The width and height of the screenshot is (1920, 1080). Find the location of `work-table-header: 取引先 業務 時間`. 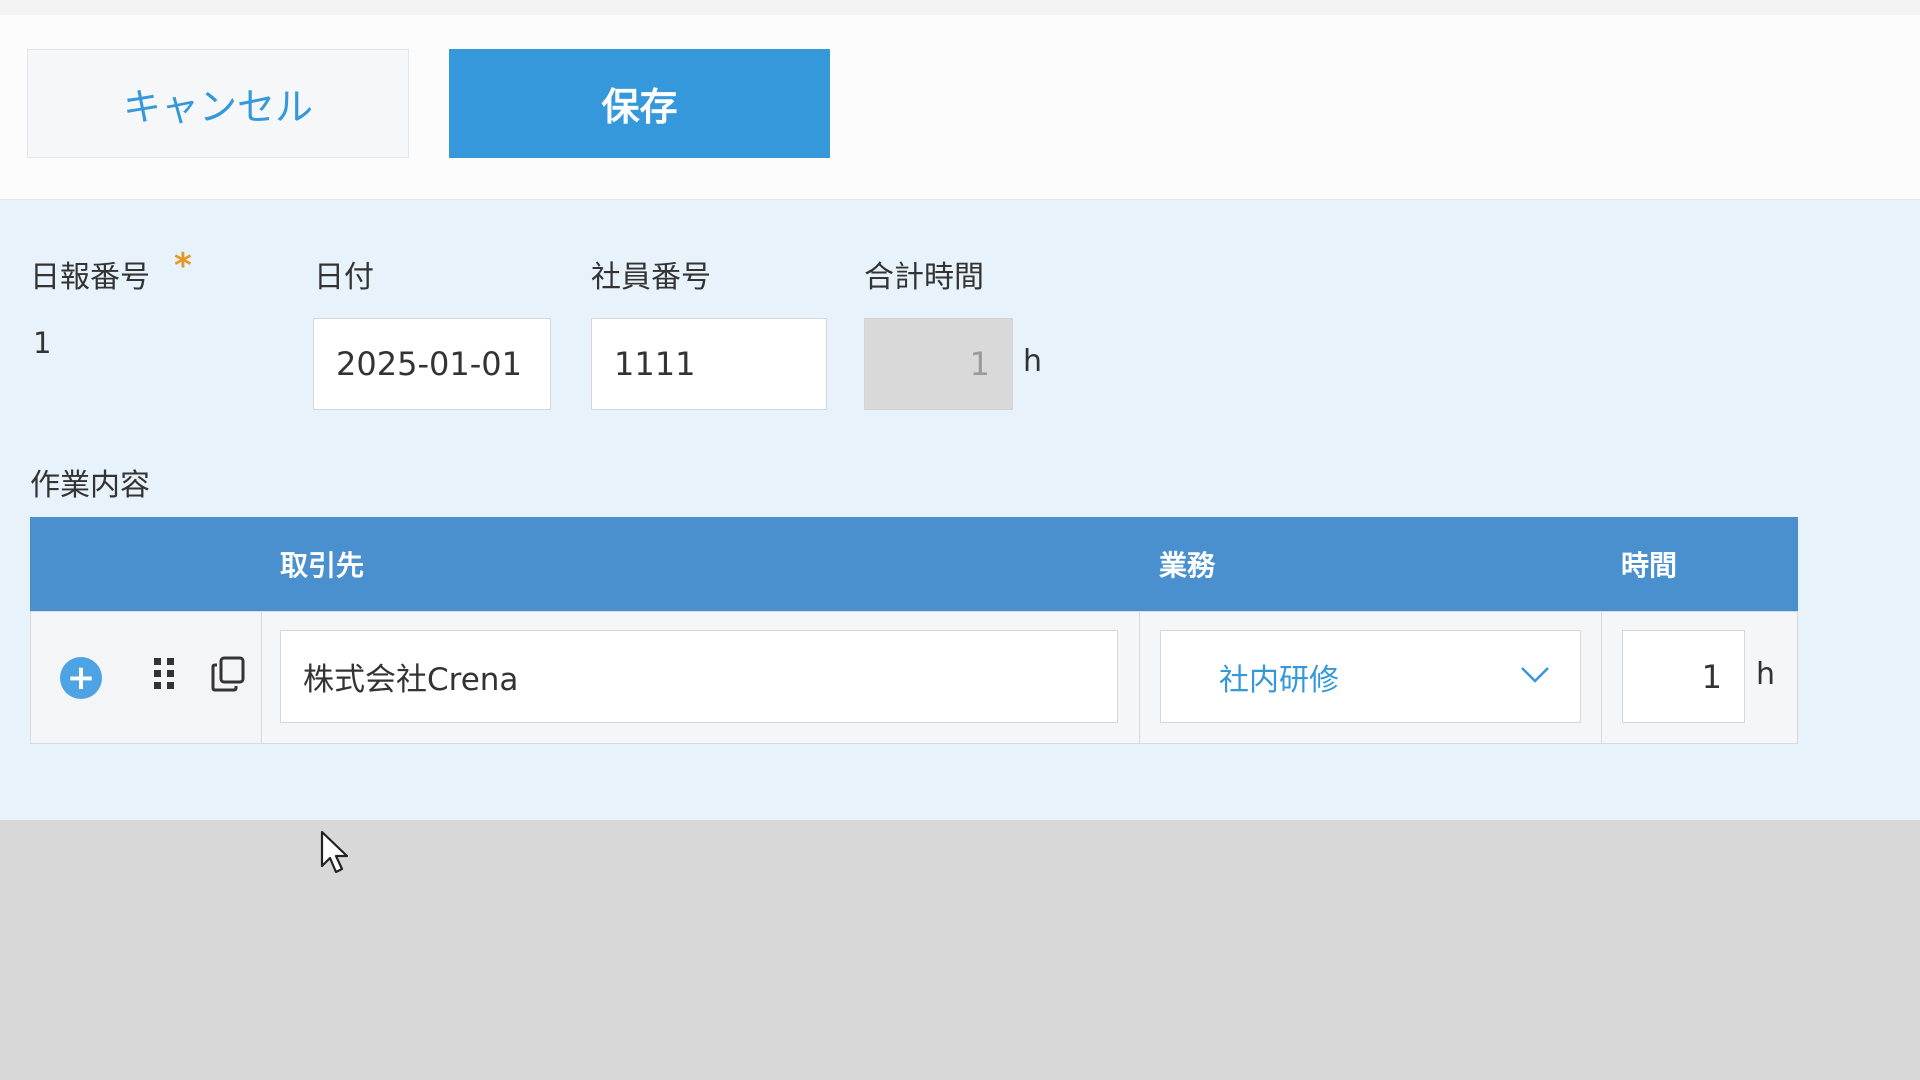

work-table-header: 取引先 業務 時間 is located at coordinates (914, 564).